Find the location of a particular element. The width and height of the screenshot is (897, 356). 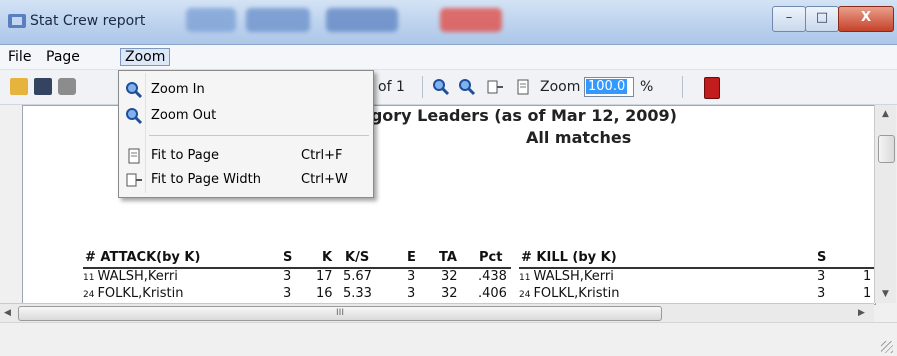

attack-header-ks: K/S is located at coordinates (357, 257).